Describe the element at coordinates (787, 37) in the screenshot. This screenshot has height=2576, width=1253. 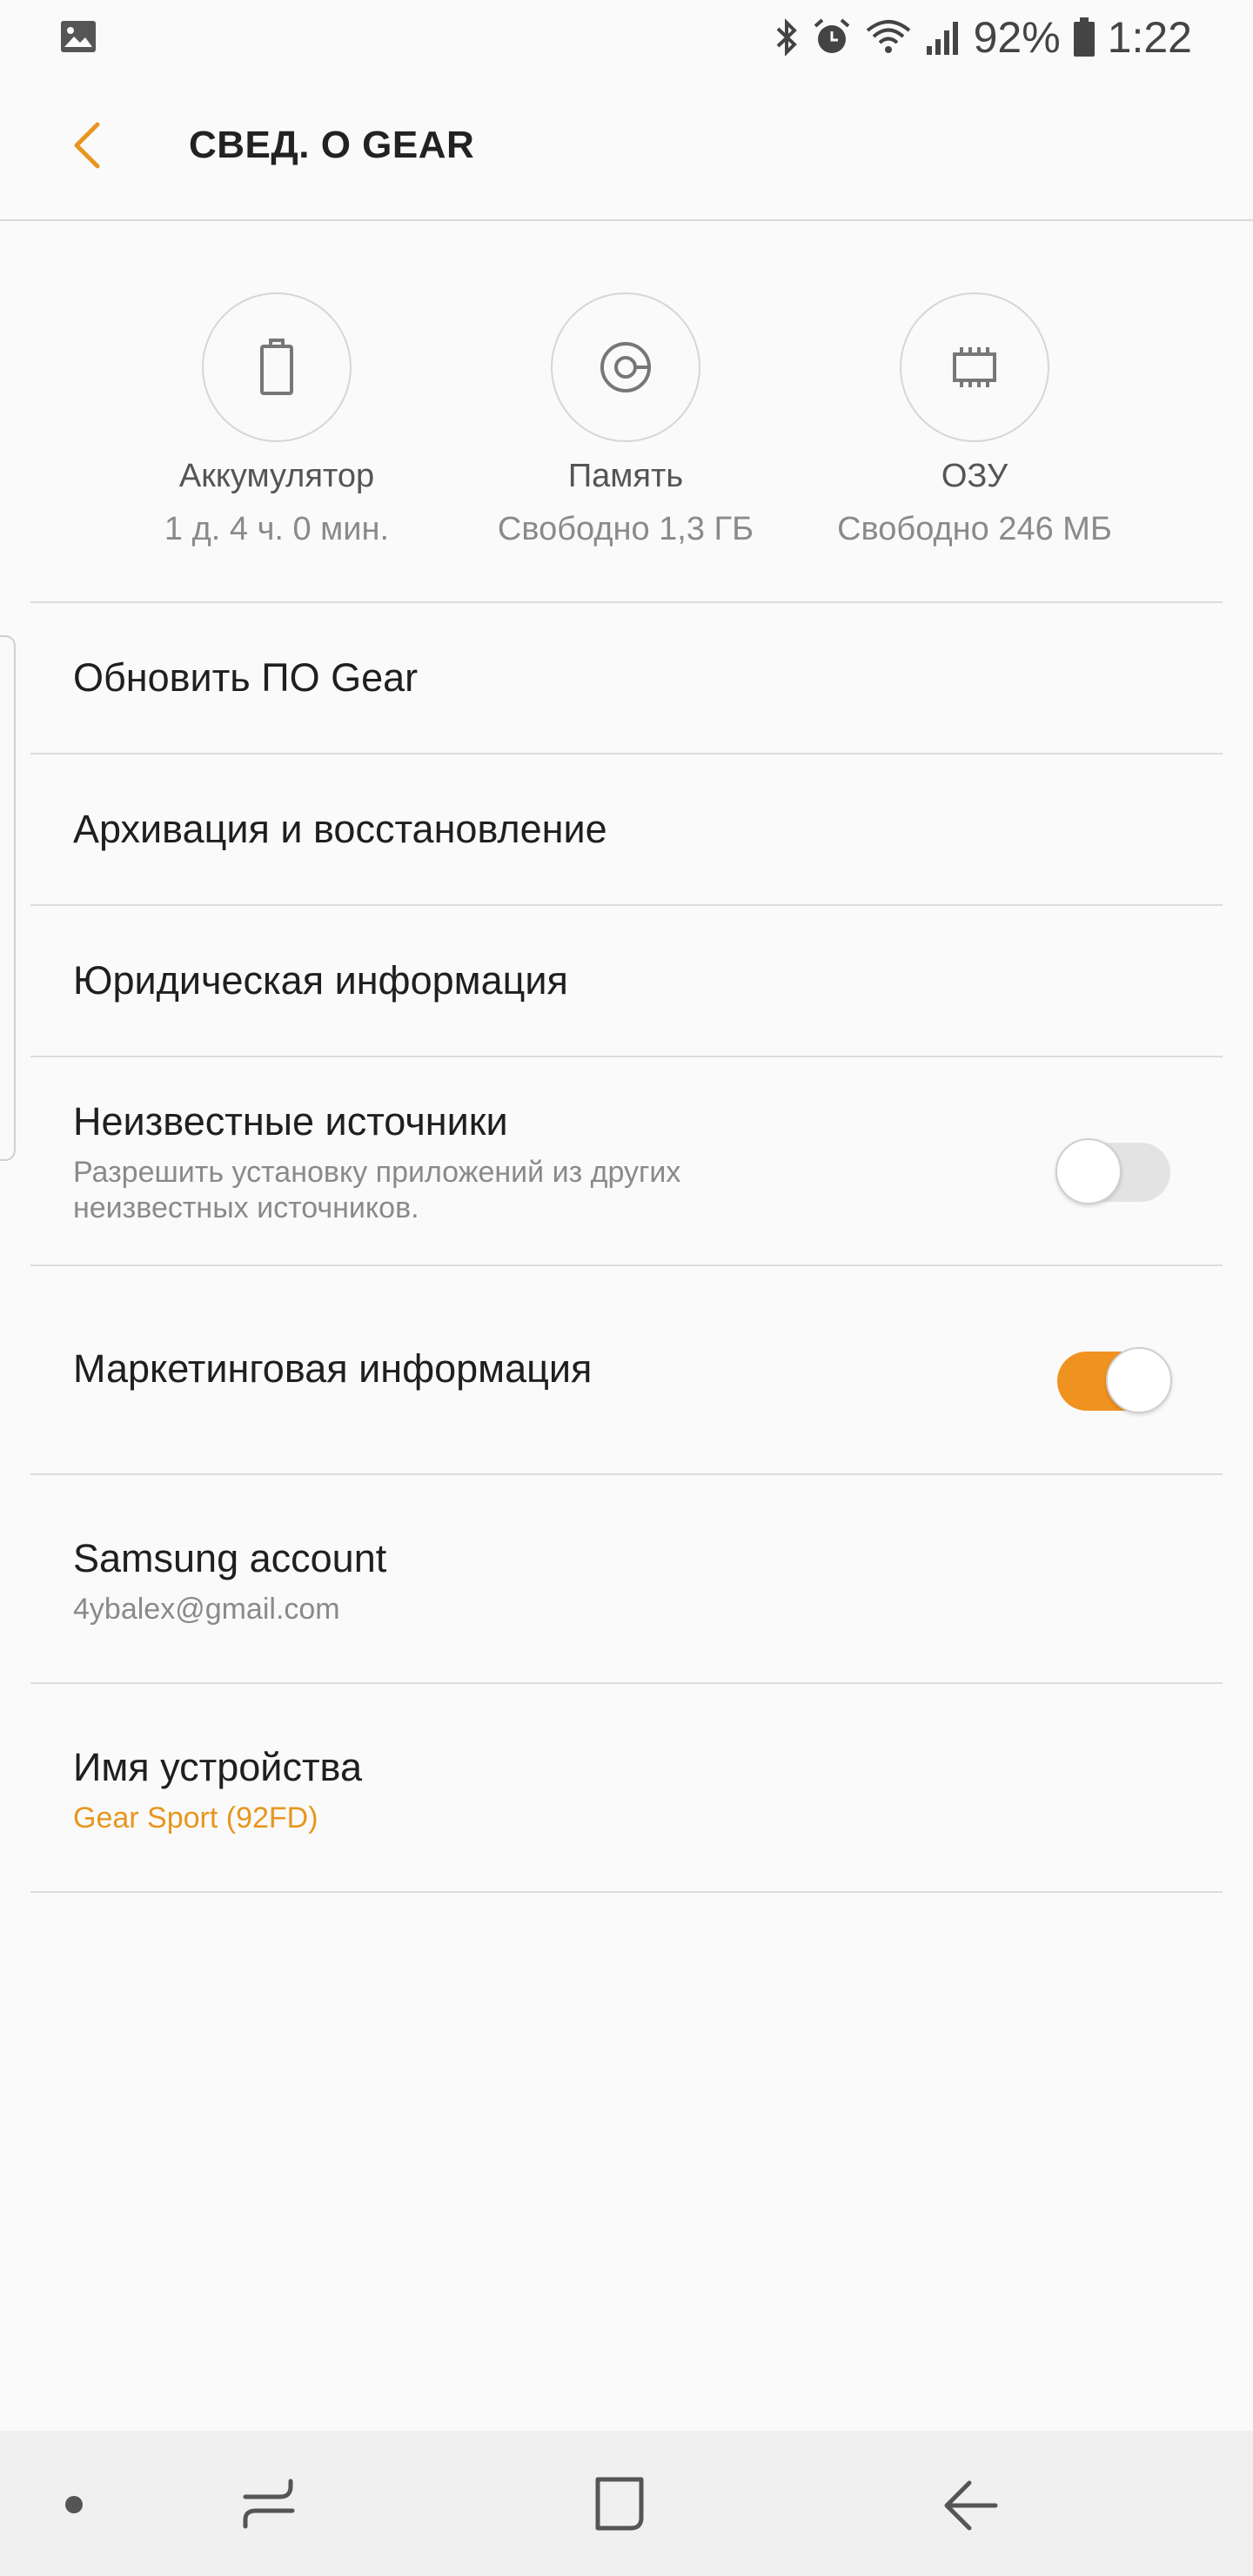
I see `bluetooth-icon` at that location.